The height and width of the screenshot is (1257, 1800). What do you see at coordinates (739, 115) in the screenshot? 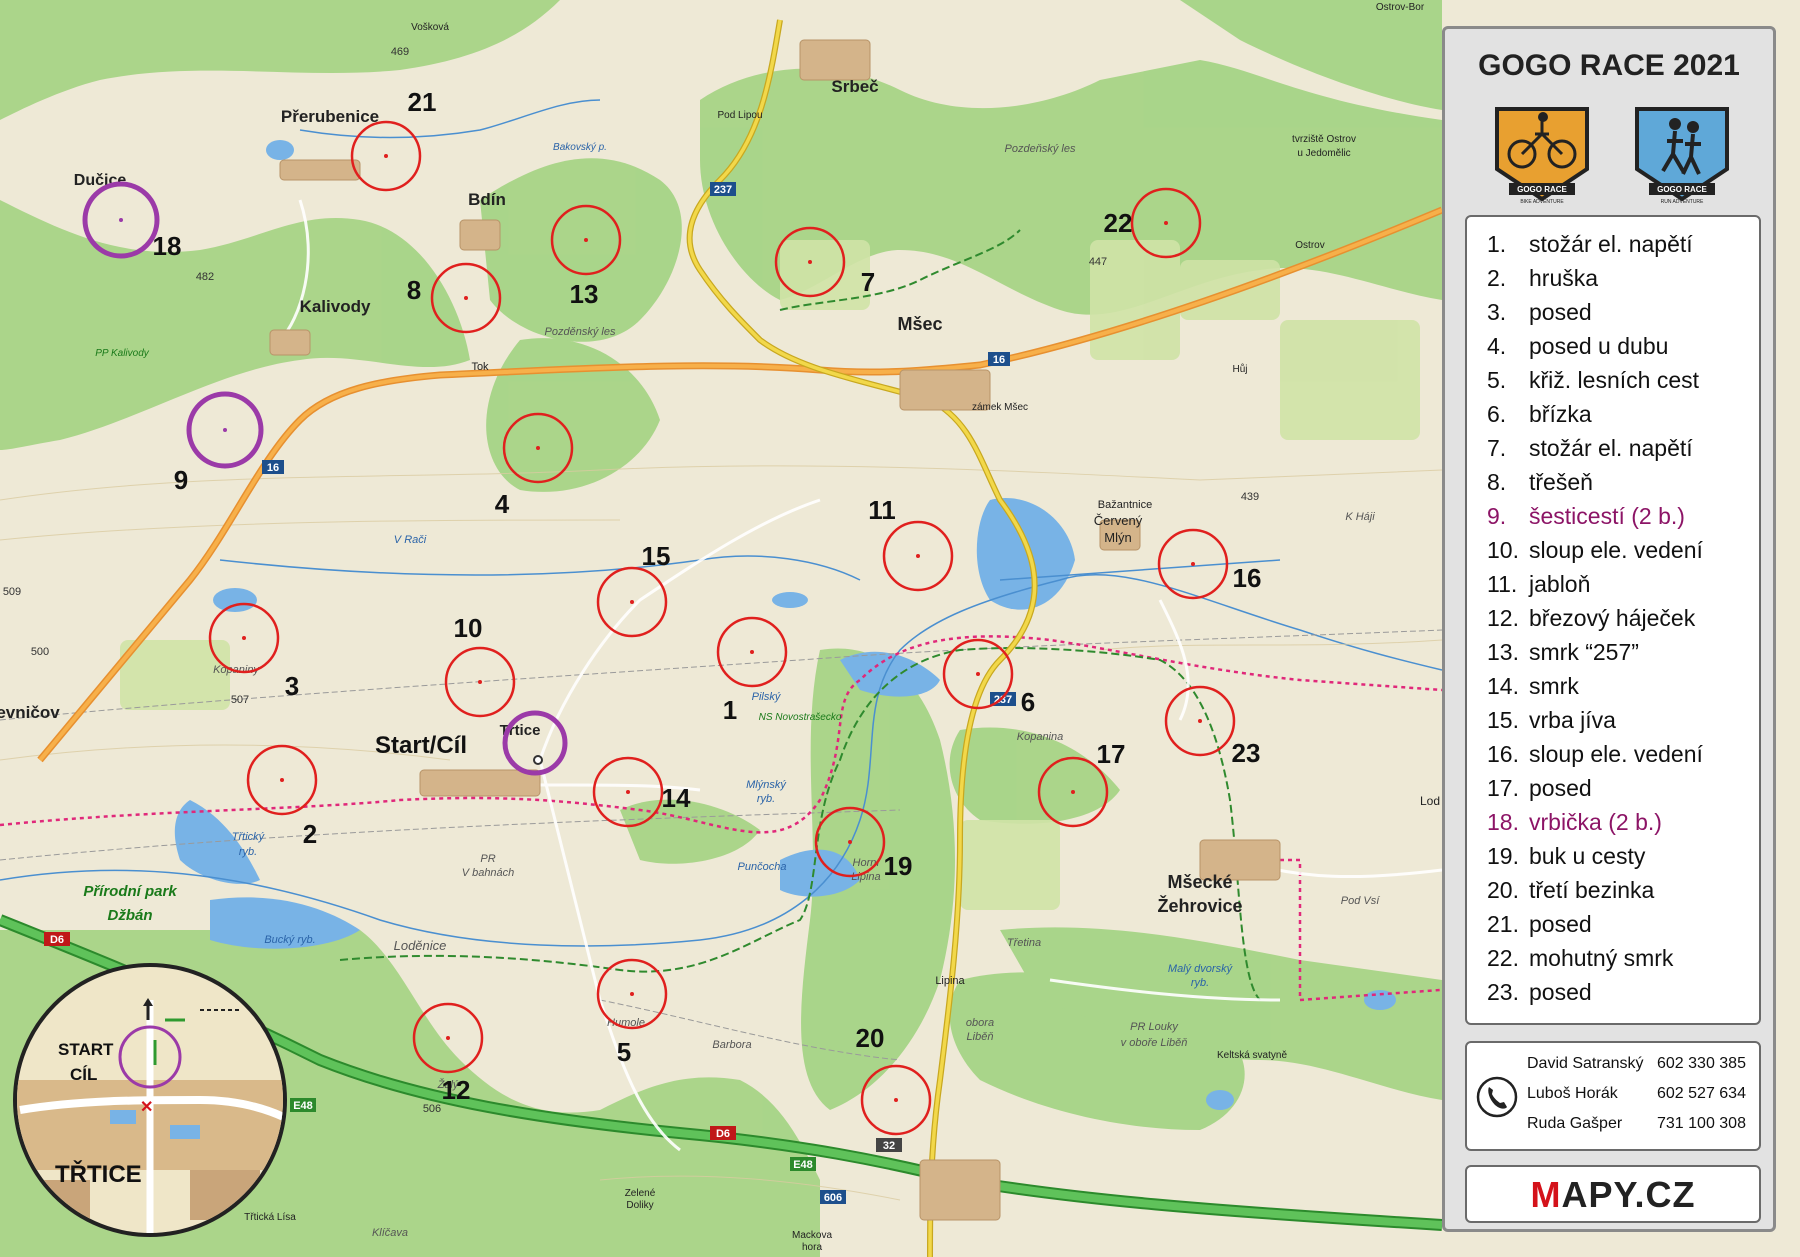
I see `place-label: Pod Lipou` at bounding box center [739, 115].